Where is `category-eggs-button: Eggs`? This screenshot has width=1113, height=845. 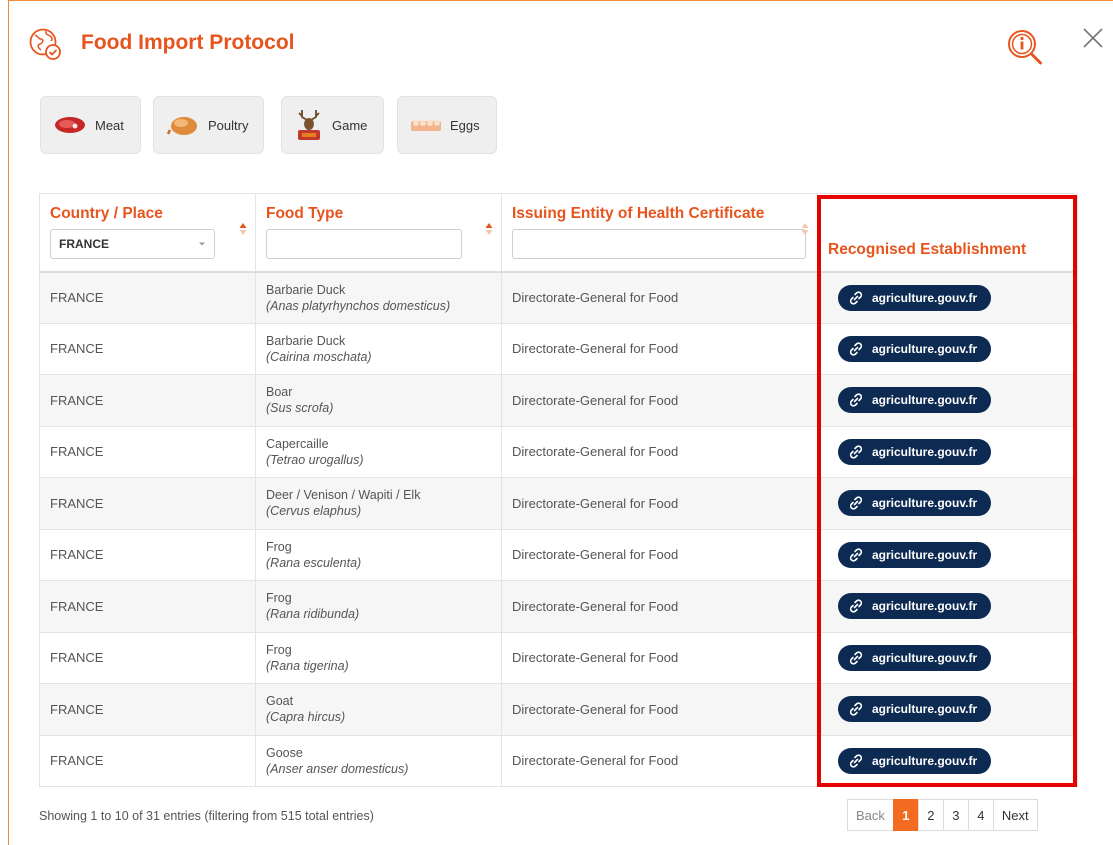 category-eggs-button: Eggs is located at coordinates (447, 125).